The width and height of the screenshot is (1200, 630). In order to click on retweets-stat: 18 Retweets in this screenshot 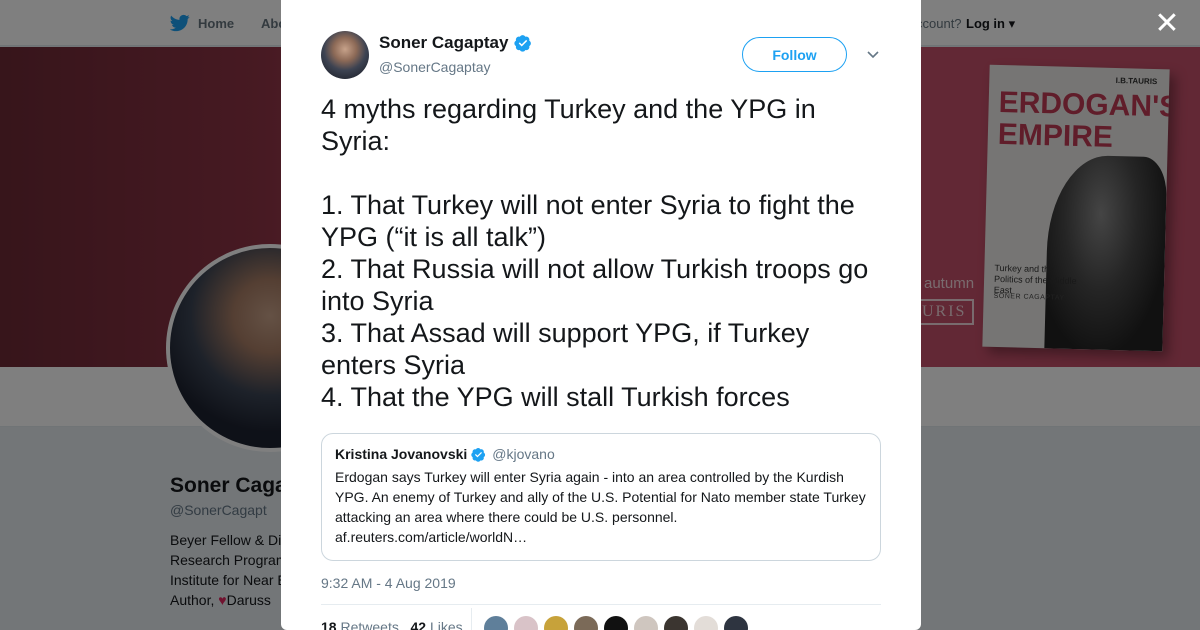, I will do `click(360, 624)`.